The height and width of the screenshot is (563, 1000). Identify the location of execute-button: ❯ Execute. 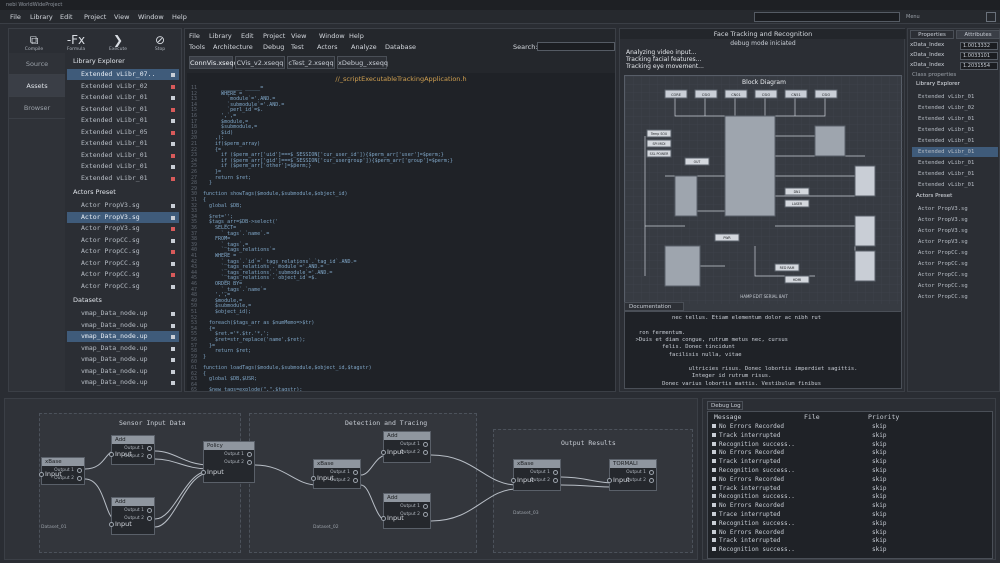
(118, 42).